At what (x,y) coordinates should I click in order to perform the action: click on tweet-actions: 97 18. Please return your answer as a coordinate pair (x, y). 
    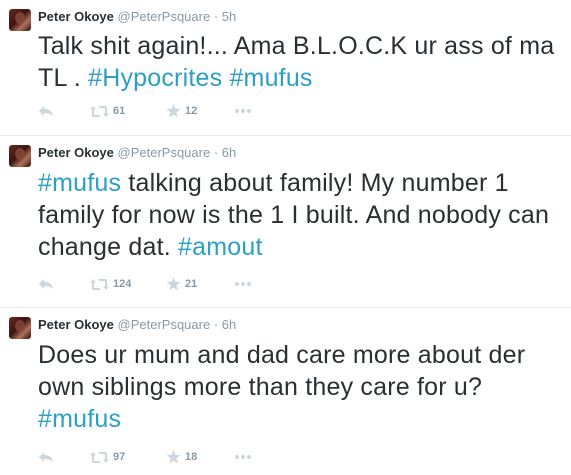
    Looking at the image, I should click on (188, 457).